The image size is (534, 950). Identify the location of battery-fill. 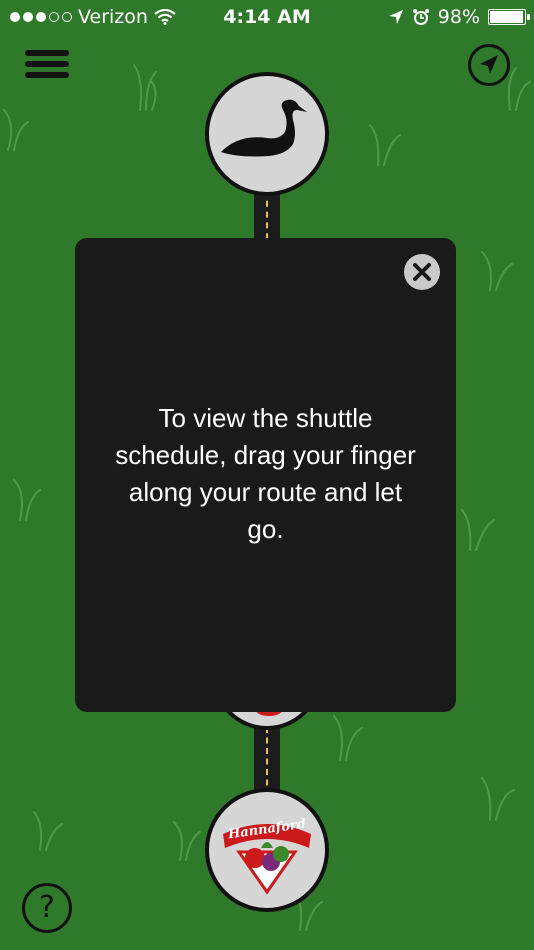
(507, 17).